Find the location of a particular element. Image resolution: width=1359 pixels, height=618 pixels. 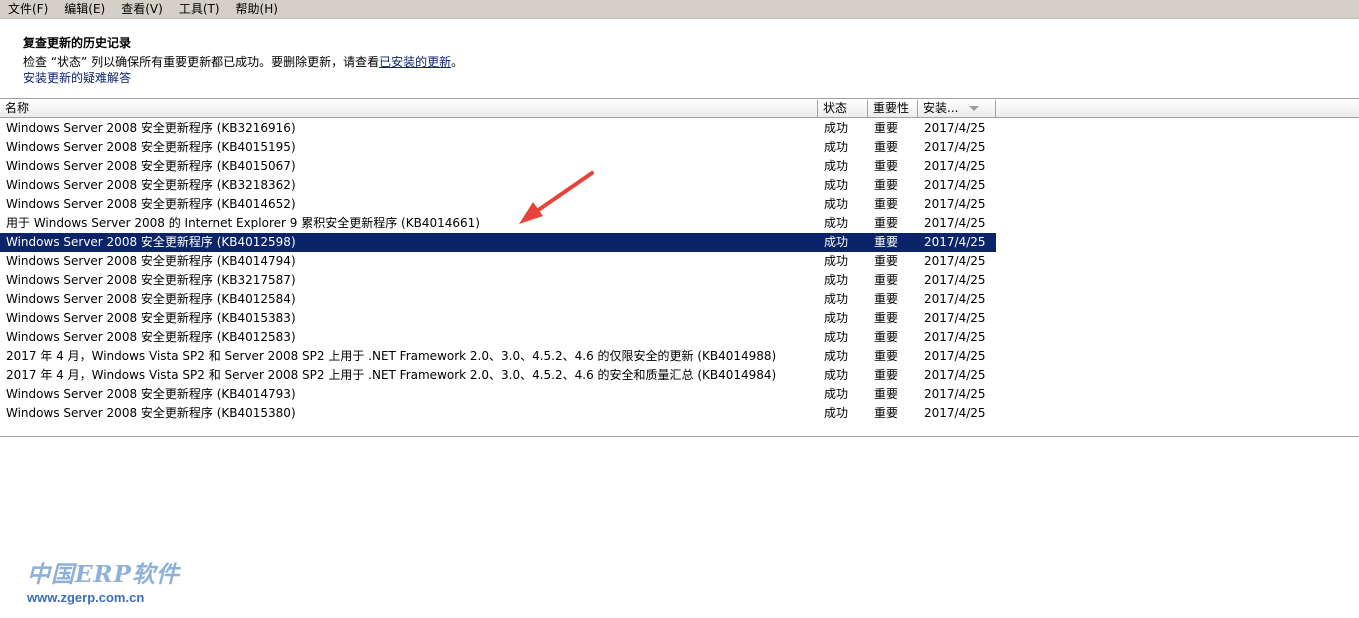

menu-file: 文件(F) is located at coordinates (28, 9).